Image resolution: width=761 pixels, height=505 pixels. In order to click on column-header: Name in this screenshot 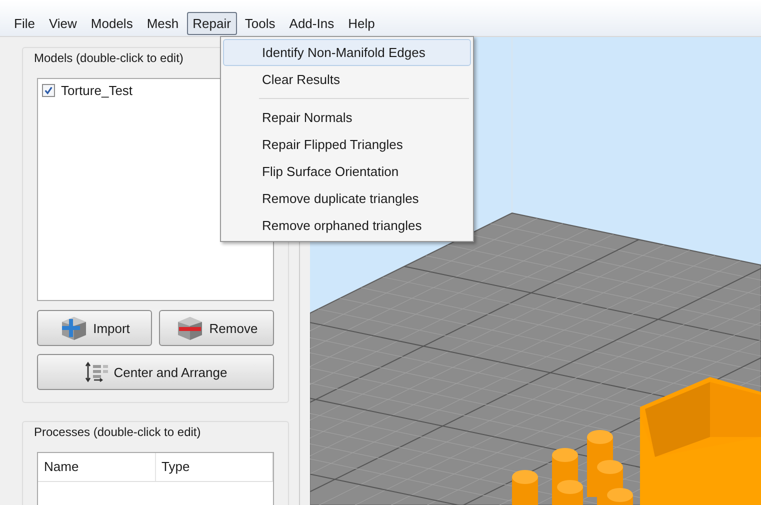, I will do `click(97, 467)`.